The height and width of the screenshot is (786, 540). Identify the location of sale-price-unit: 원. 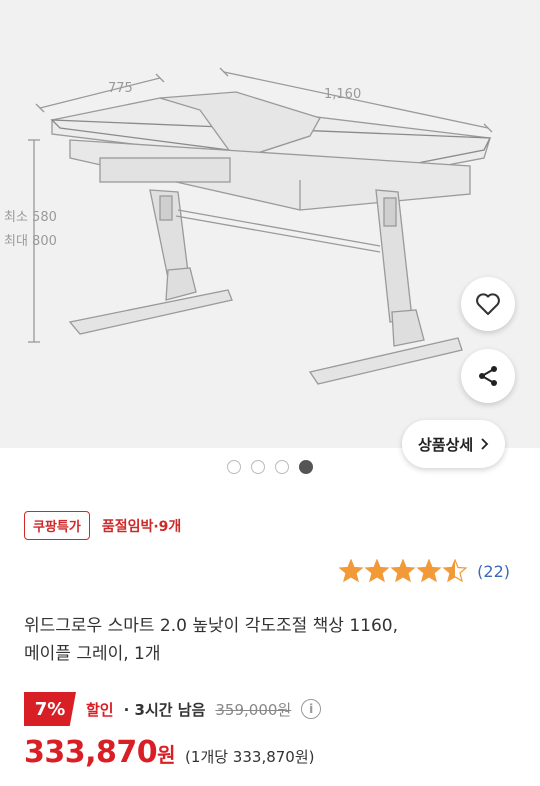
(166, 755).